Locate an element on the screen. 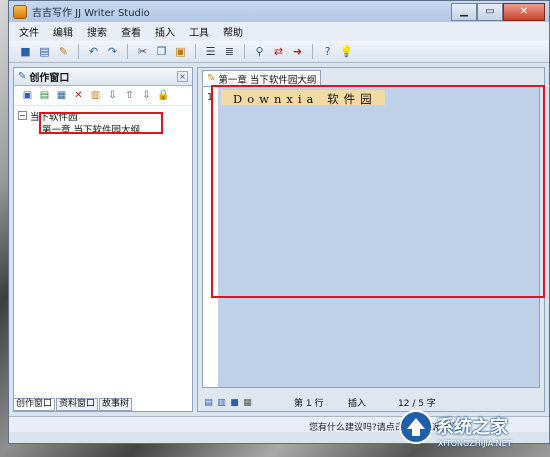  window-controls: ▁ ▭ ✕ is located at coordinates (498, 11).